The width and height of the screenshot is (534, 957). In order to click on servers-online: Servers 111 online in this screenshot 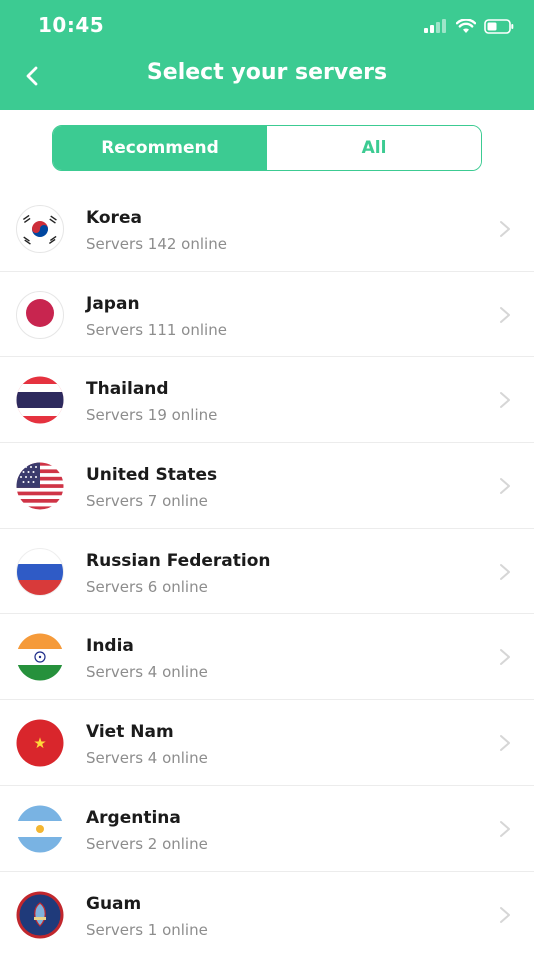, I will do `click(156, 330)`.